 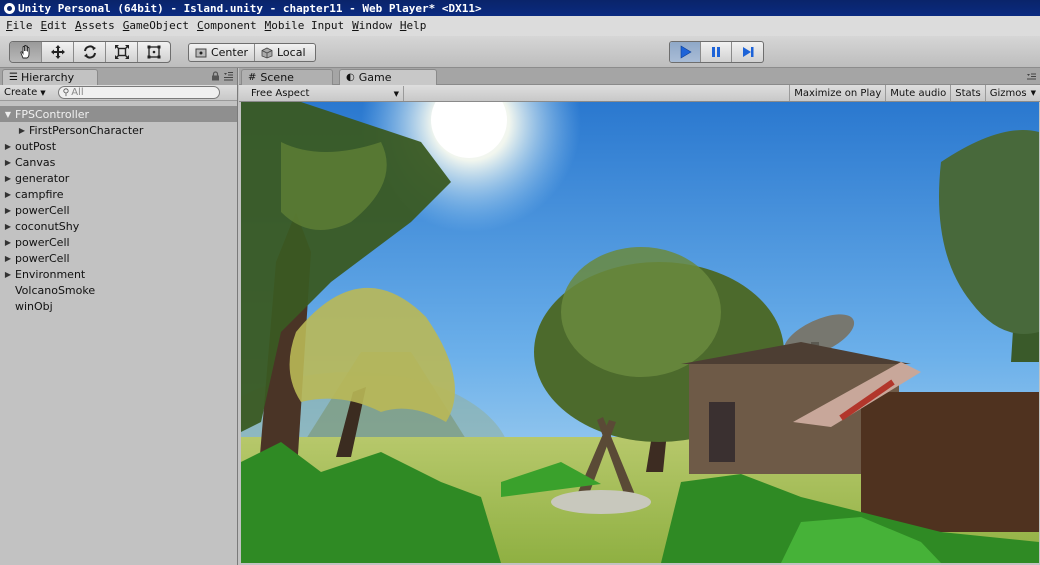 I want to click on tab-scene: # Scene, so click(x=287, y=77).